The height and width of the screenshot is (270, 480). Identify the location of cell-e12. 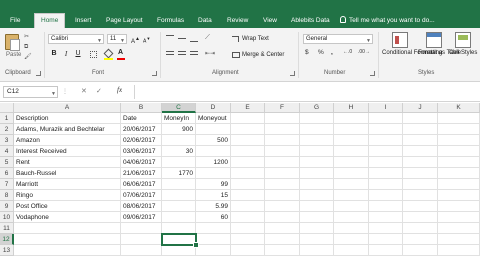
(248, 239).